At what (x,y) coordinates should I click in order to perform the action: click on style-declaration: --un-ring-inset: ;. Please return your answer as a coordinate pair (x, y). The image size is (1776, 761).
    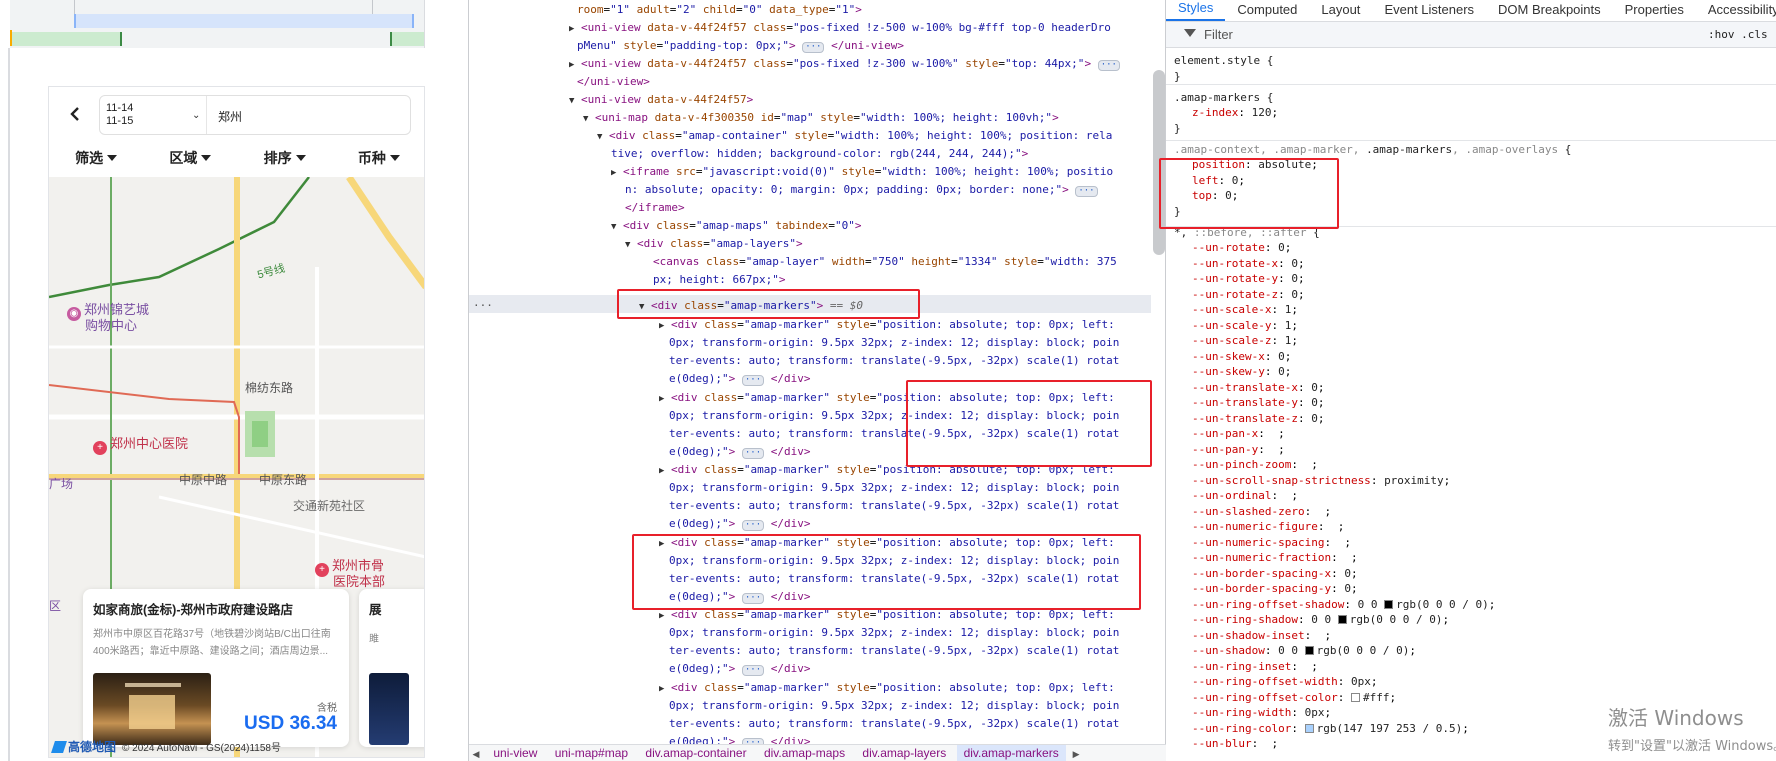
    Looking at the image, I should click on (1255, 667).